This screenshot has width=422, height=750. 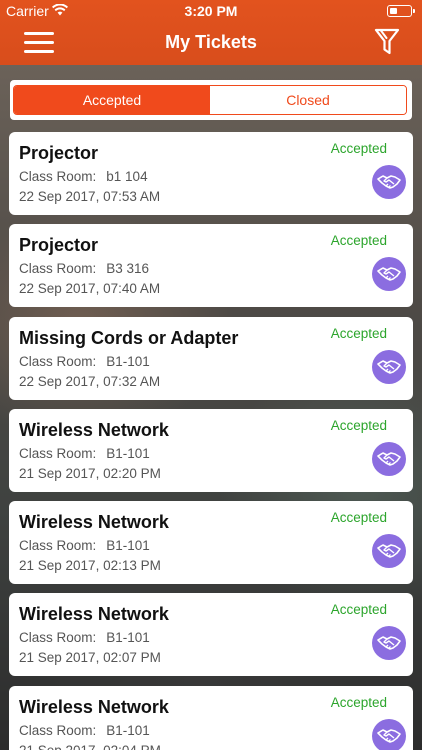 I want to click on segmented-control: Accepted Closed, so click(x=210, y=100).